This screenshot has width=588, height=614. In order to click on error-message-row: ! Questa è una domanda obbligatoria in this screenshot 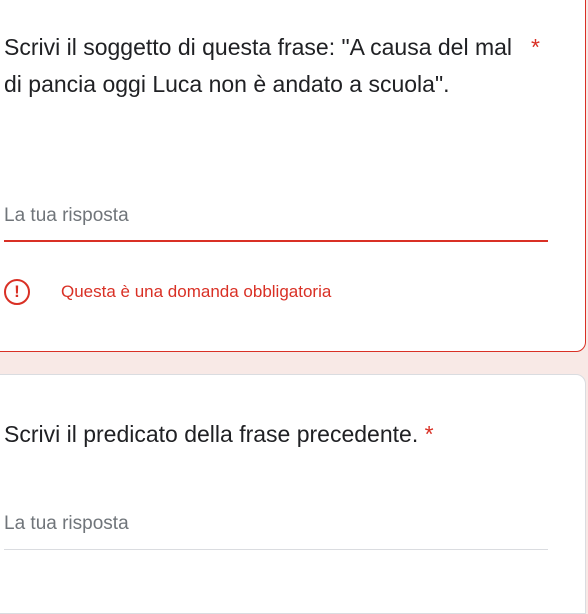, I will do `click(167, 292)`.